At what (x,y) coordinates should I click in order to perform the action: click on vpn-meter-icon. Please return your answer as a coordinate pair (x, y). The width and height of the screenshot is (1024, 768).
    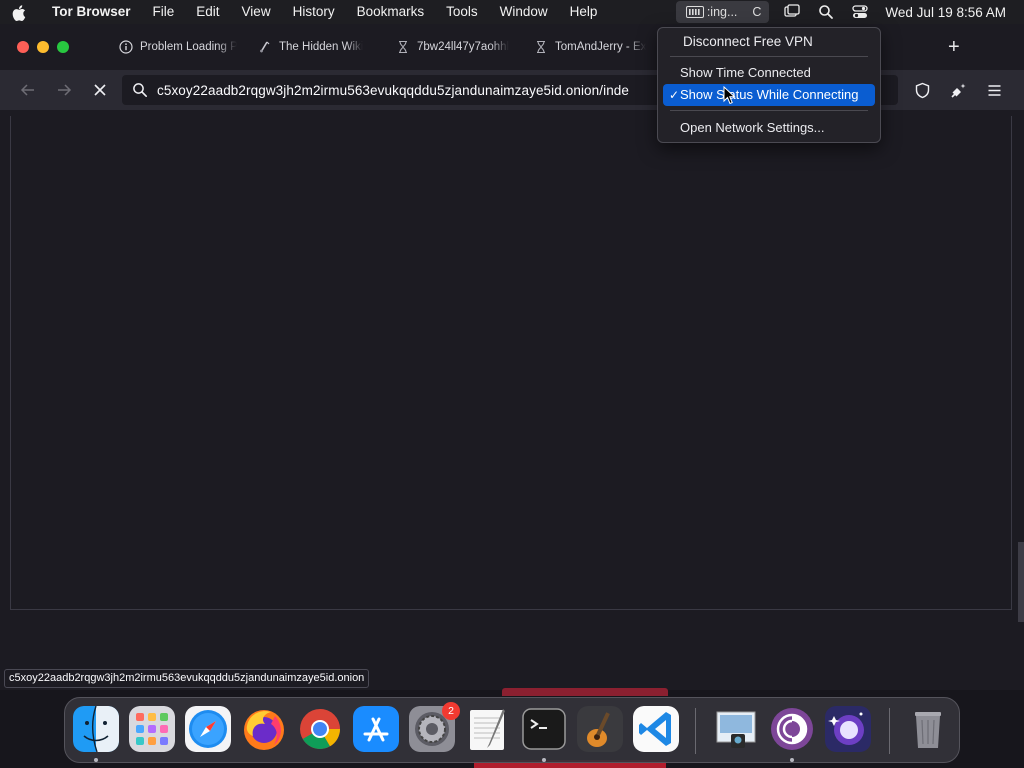
    Looking at the image, I should click on (694, 12).